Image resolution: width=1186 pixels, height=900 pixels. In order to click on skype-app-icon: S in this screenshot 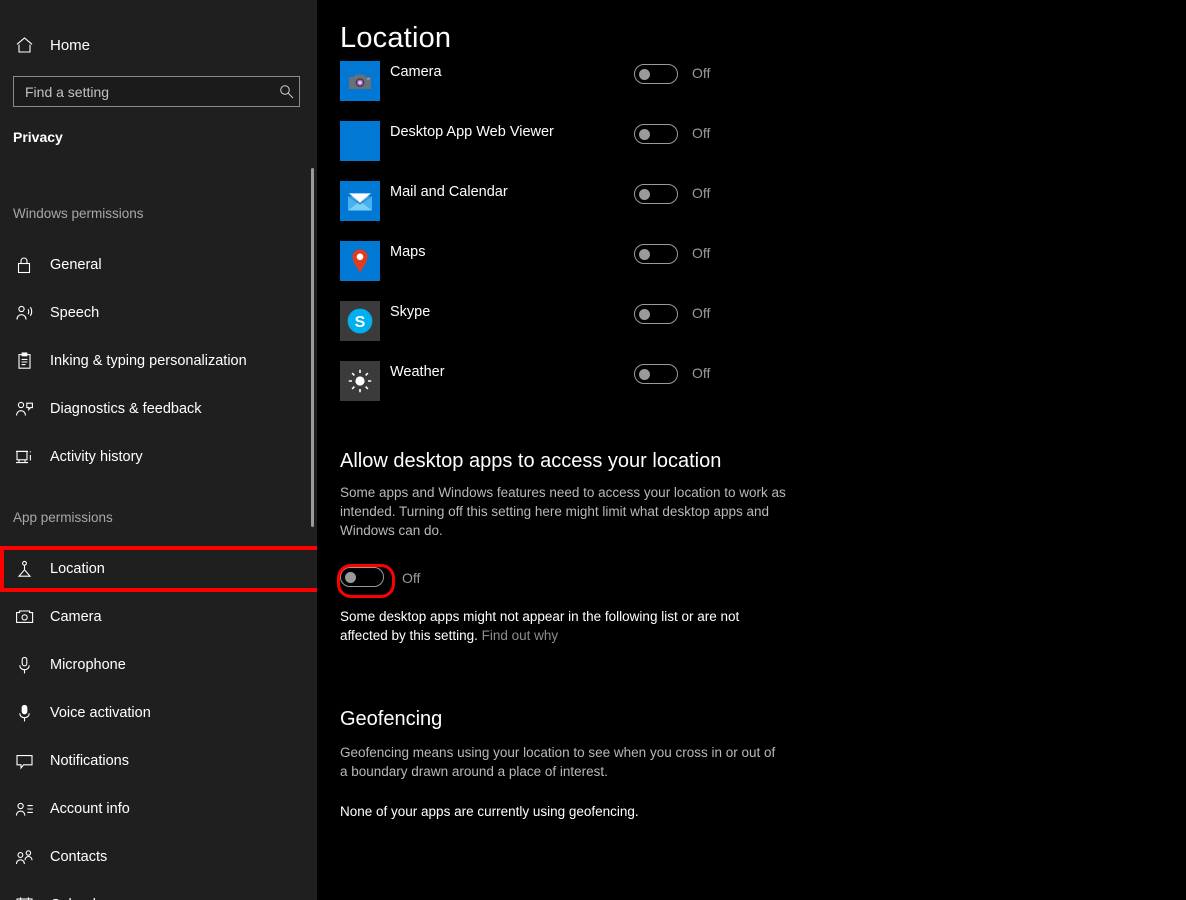, I will do `click(360, 321)`.